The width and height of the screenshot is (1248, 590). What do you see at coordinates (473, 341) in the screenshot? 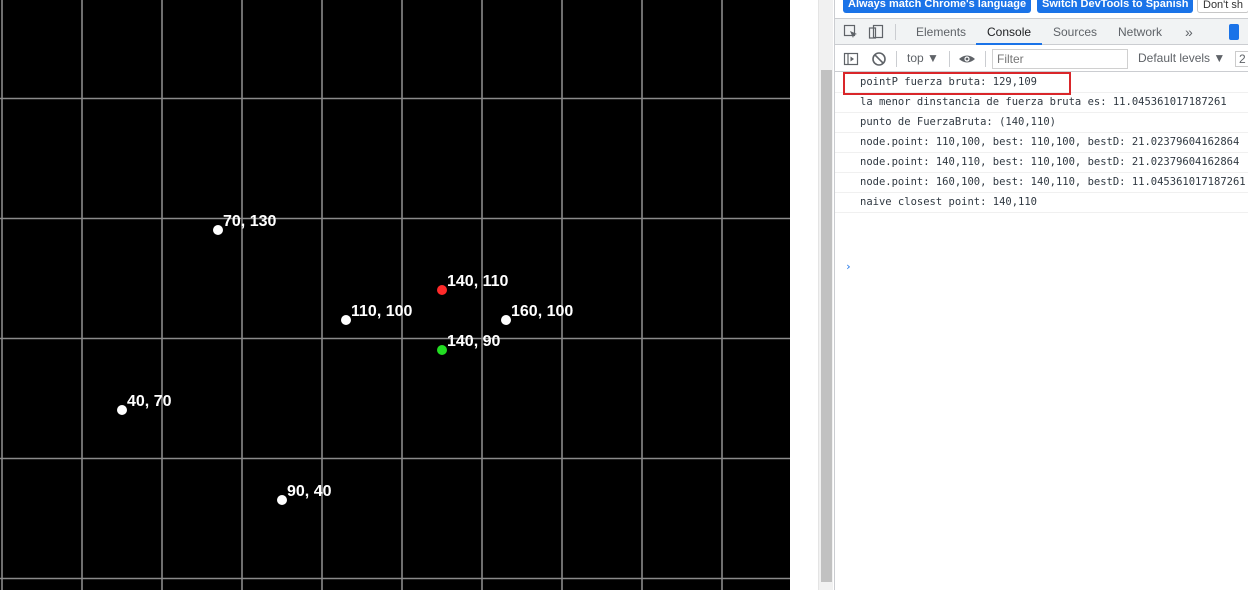
I see `point-label: 140, 90` at bounding box center [473, 341].